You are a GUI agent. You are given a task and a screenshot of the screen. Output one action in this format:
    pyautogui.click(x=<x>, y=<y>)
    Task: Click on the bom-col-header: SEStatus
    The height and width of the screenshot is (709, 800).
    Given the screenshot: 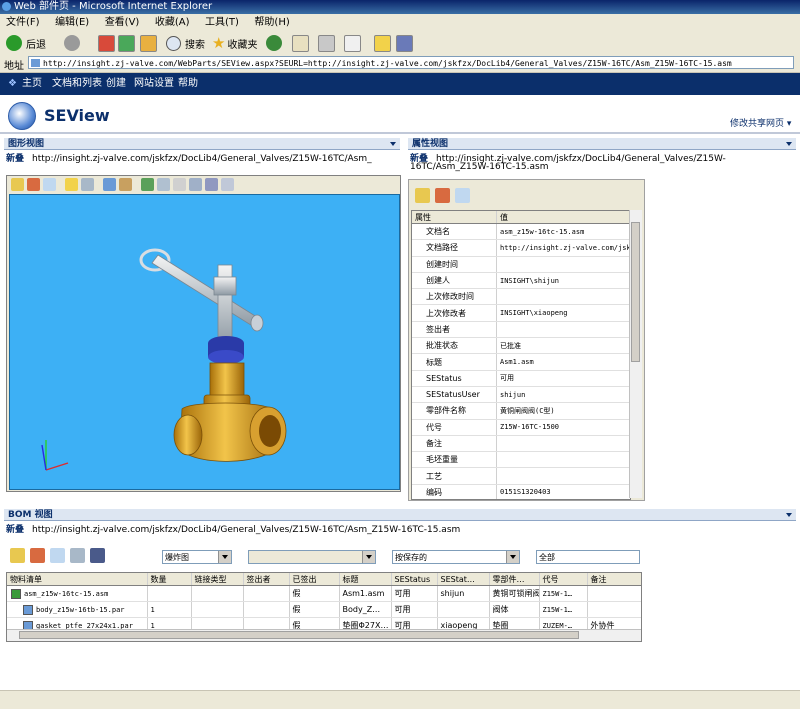 What is the action you would take?
    pyautogui.click(x=414, y=579)
    